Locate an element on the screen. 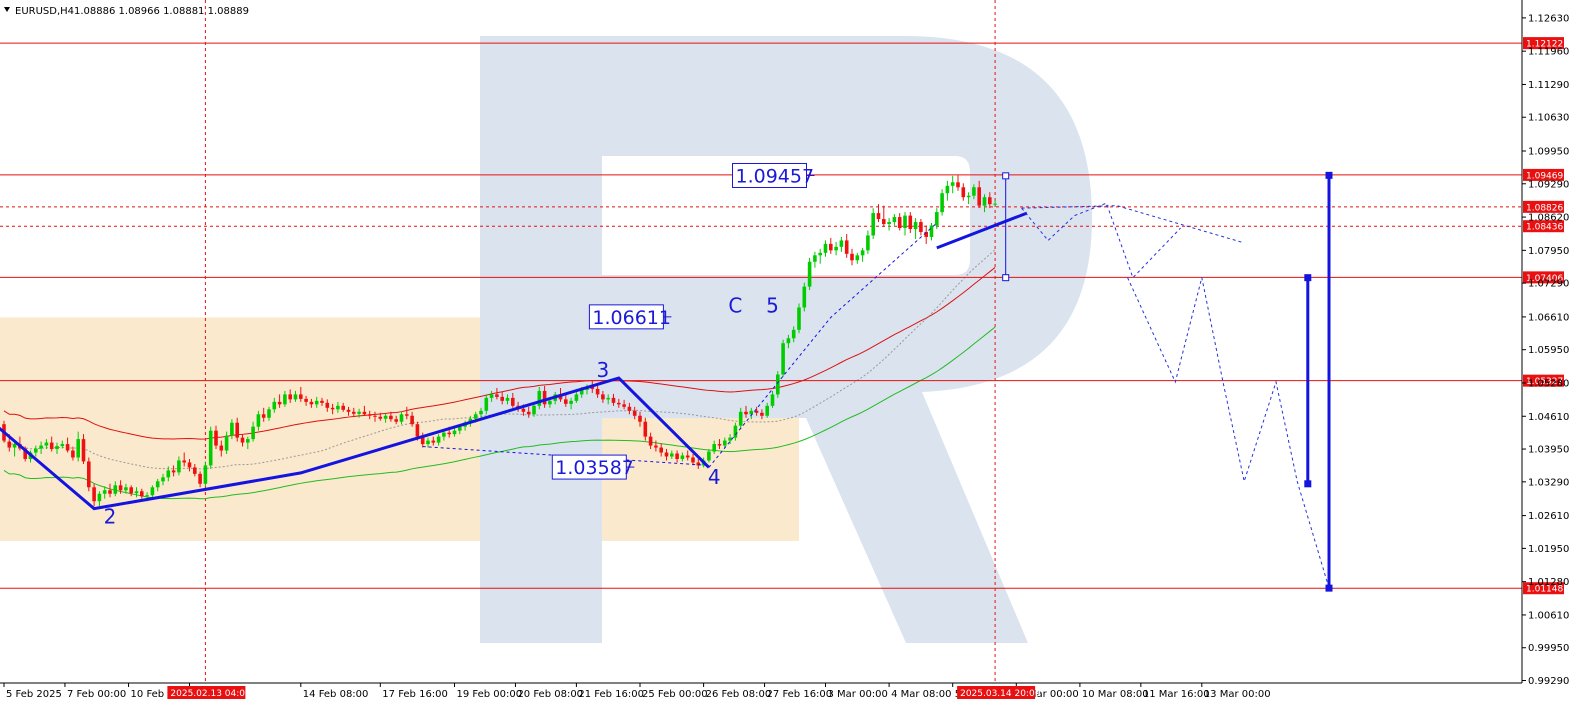  ohlc-values: 1.08886 1.08966 1.08881 1.08889 is located at coordinates (161, 11).